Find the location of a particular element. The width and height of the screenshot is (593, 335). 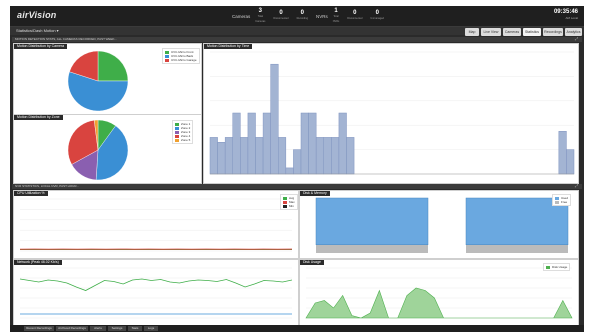

cpu-panel: CPU Utilization % Avg Max Min is located at coordinates (156, 224).